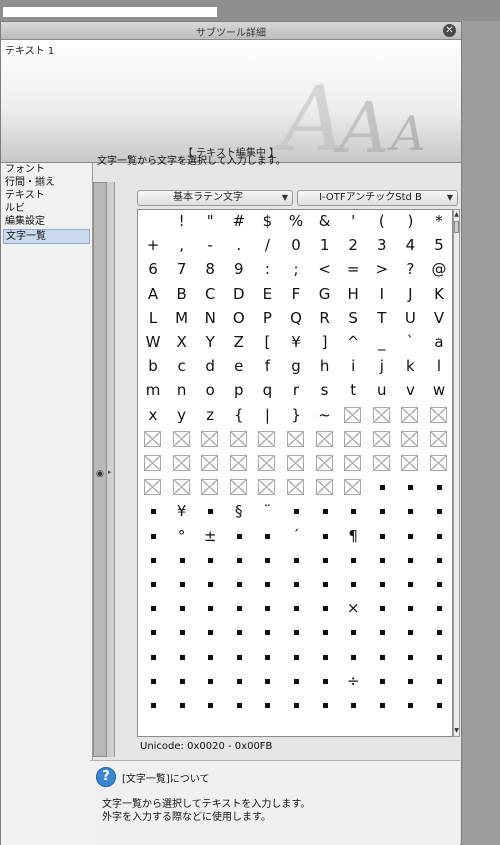 The height and width of the screenshot is (845, 500). What do you see at coordinates (267, 366) in the screenshot?
I see `char-cell: f` at bounding box center [267, 366].